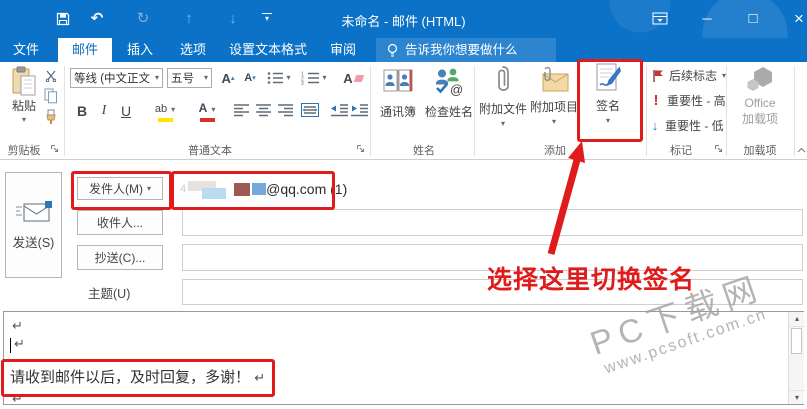  I want to click on increase-indent-button, so click(360, 110).